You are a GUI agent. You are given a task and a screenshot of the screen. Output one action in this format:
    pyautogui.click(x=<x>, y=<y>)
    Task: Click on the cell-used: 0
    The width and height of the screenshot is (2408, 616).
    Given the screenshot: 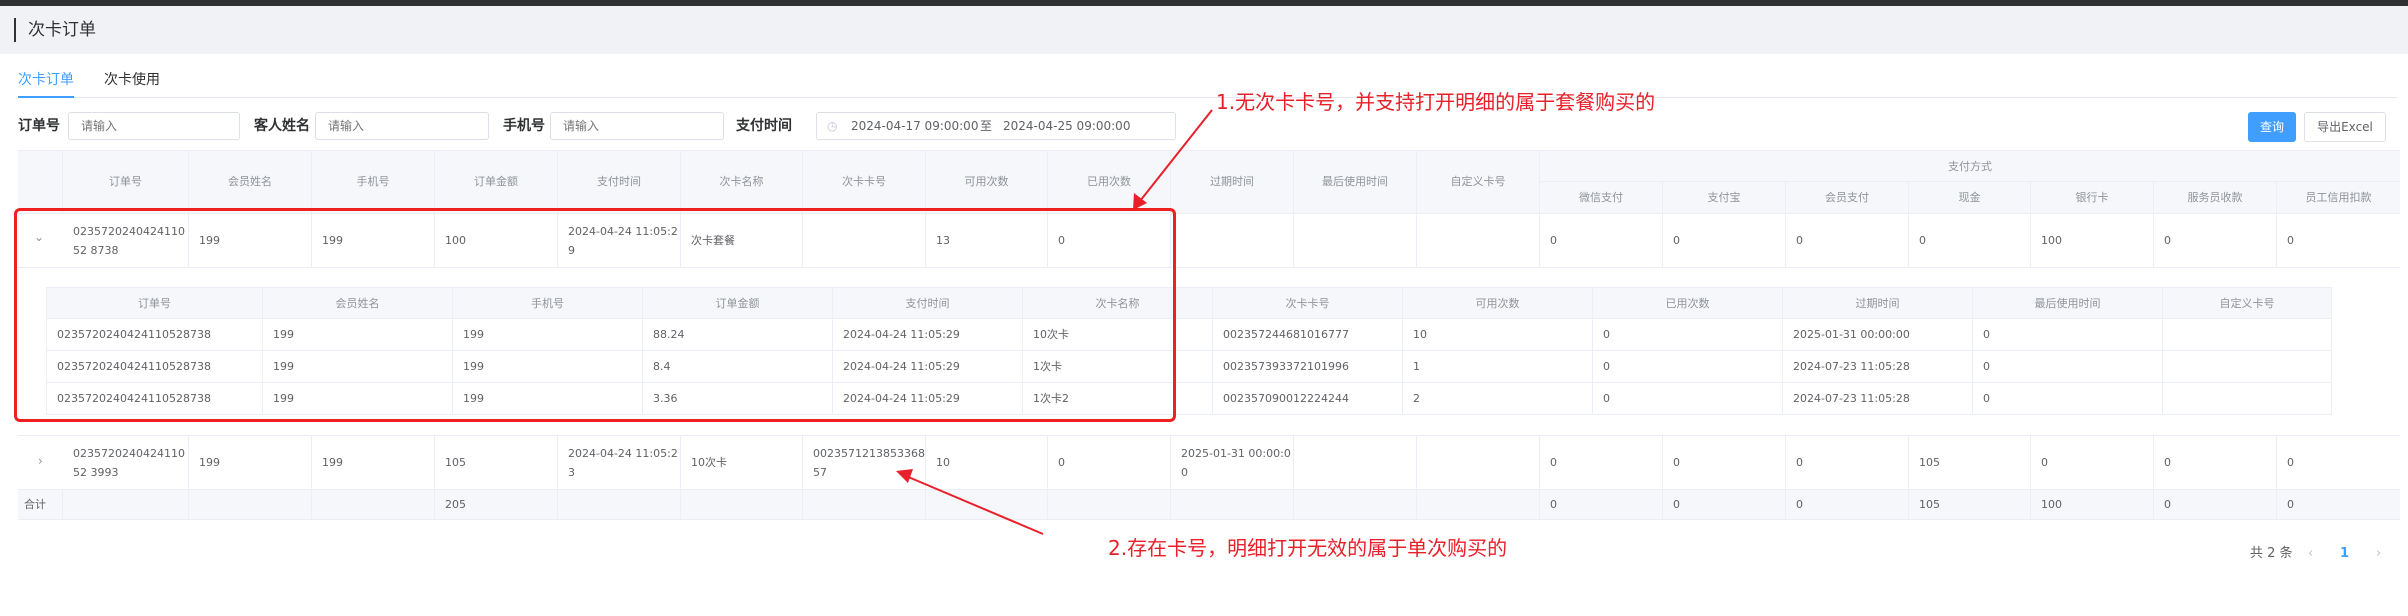 What is the action you would take?
    pyautogui.click(x=1109, y=240)
    